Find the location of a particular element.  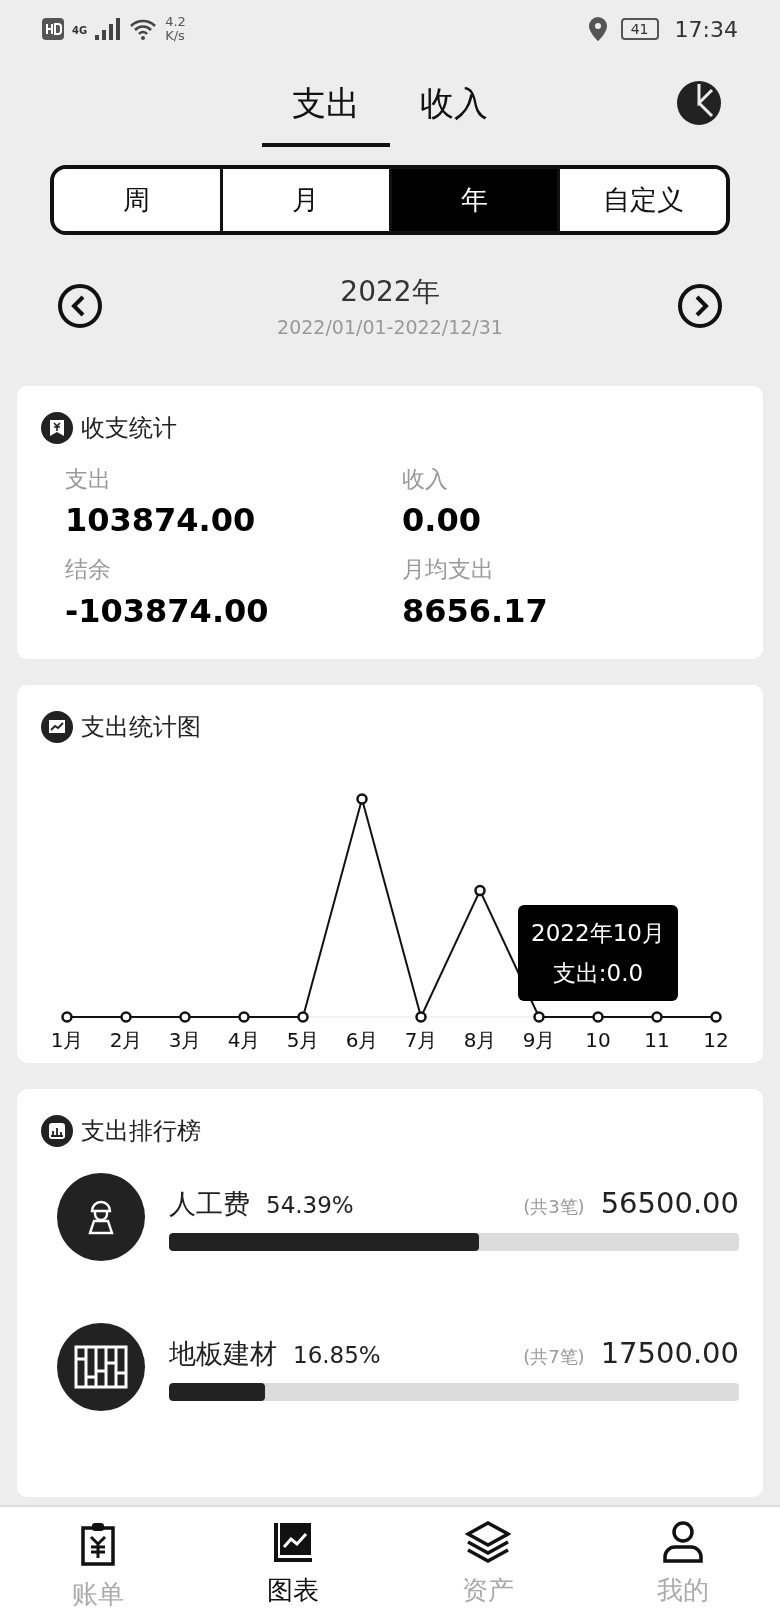

layers-icon is located at coordinates (487, 1542).